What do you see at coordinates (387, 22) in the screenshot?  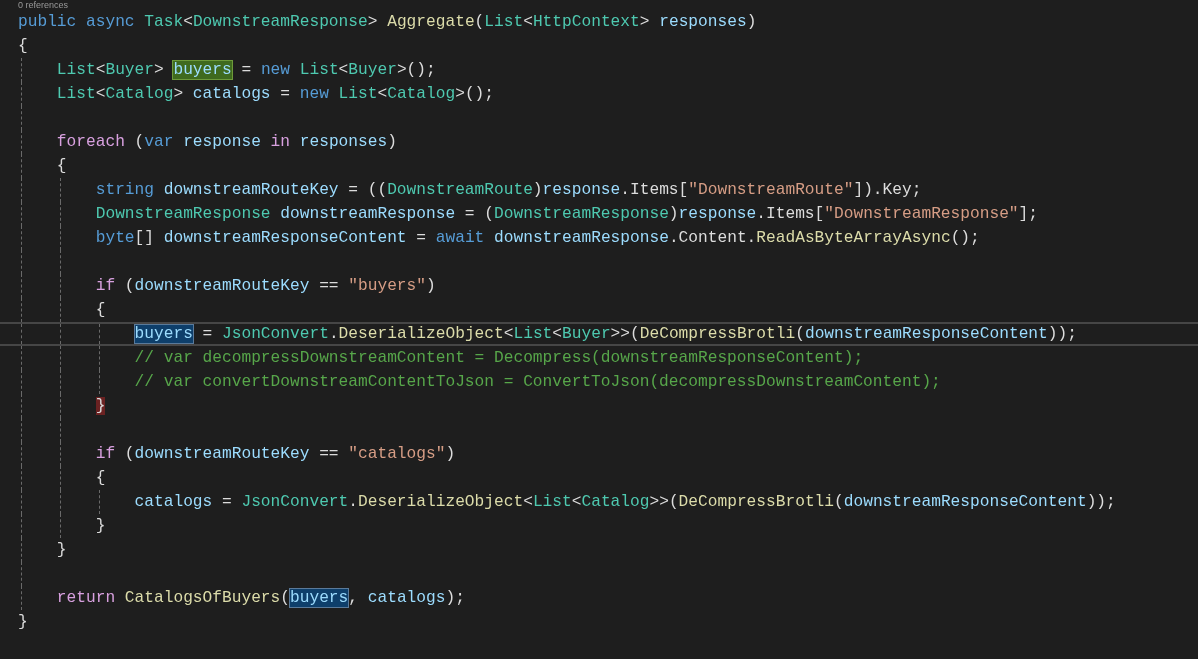 I see `code-line: public async Task<DownstreamResponse> Aggregate(List<HttpContext> responses)` at bounding box center [387, 22].